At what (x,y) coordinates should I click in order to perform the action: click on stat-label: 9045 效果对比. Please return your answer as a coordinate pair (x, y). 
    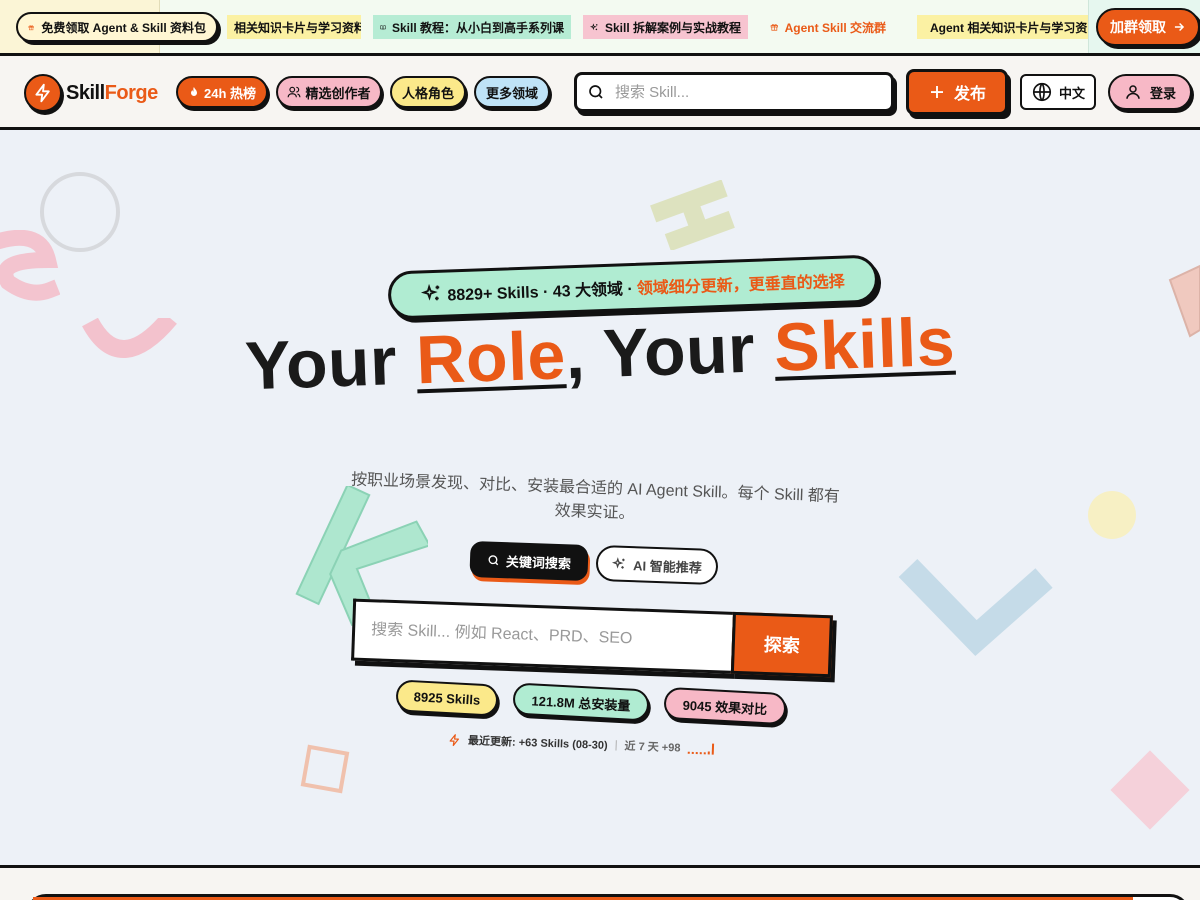
    Looking at the image, I should click on (725, 707).